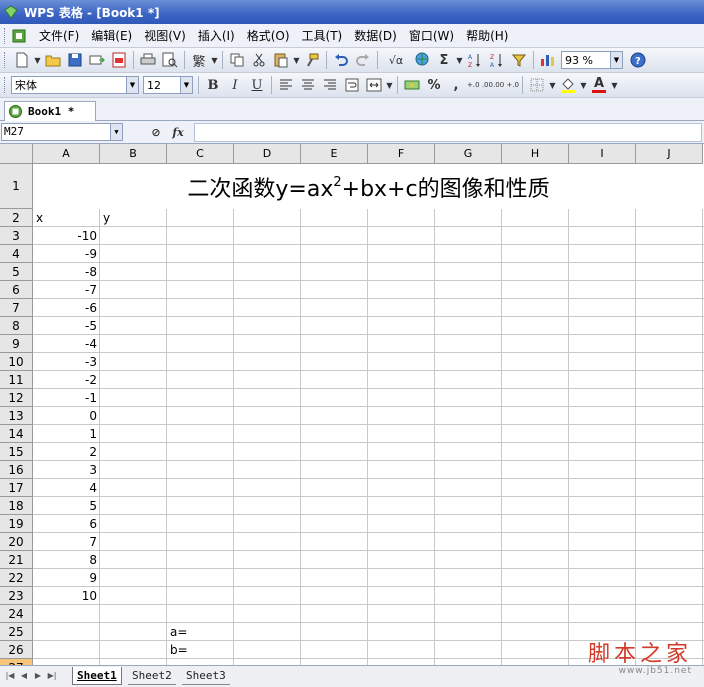 The image size is (704, 687). What do you see at coordinates (152, 676) in the screenshot?
I see `sheet-tab-2: Sheet2` at bounding box center [152, 676].